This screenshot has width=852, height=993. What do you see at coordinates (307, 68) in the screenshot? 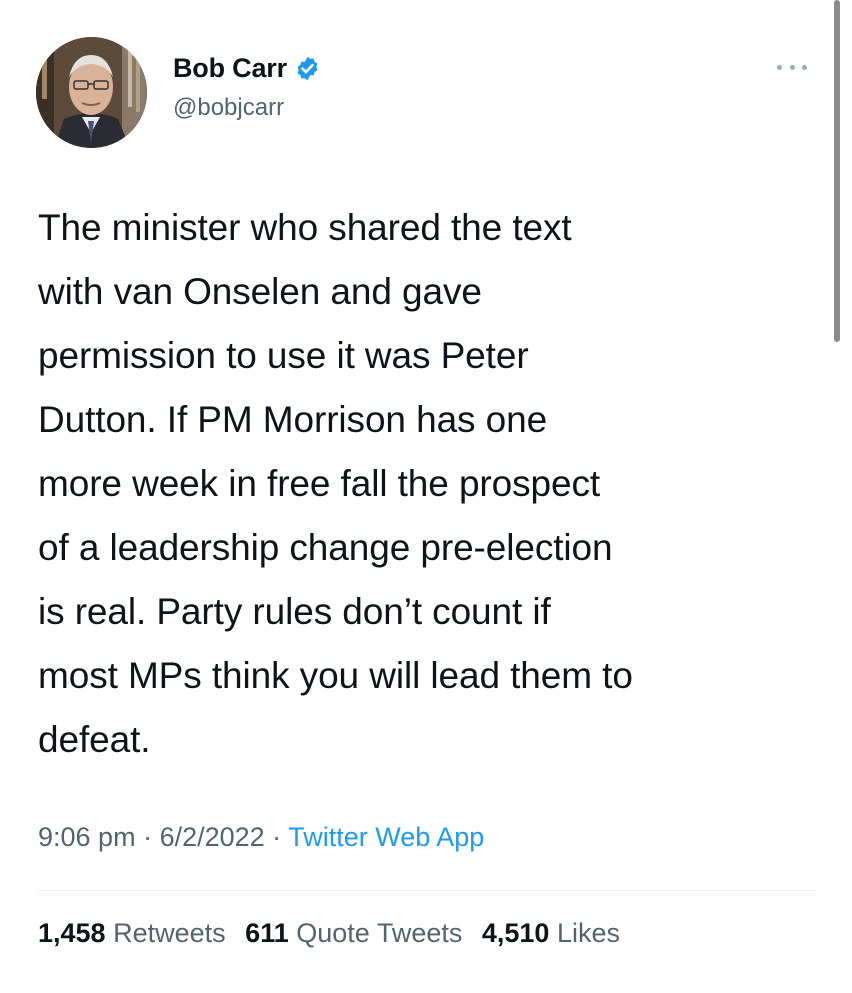
I see `verified-badge-icon` at bounding box center [307, 68].